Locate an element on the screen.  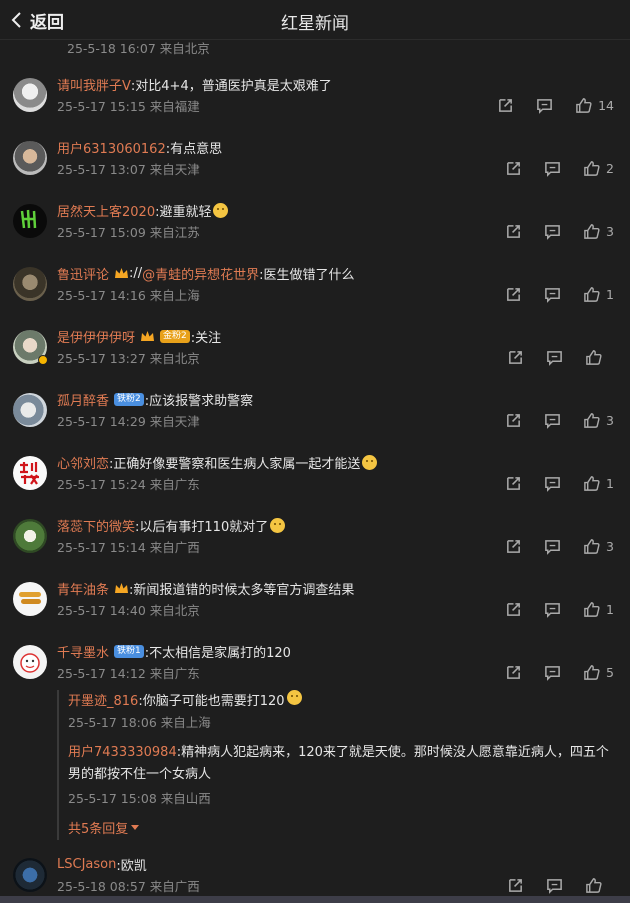
comment-actions: 3 is located at coordinates (548, 231).